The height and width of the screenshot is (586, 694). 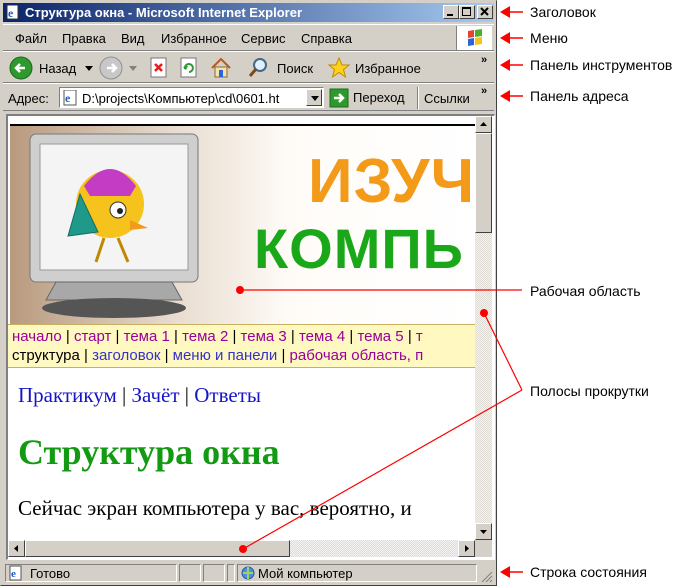 I want to click on scroll-right-button, so click(x=466, y=548).